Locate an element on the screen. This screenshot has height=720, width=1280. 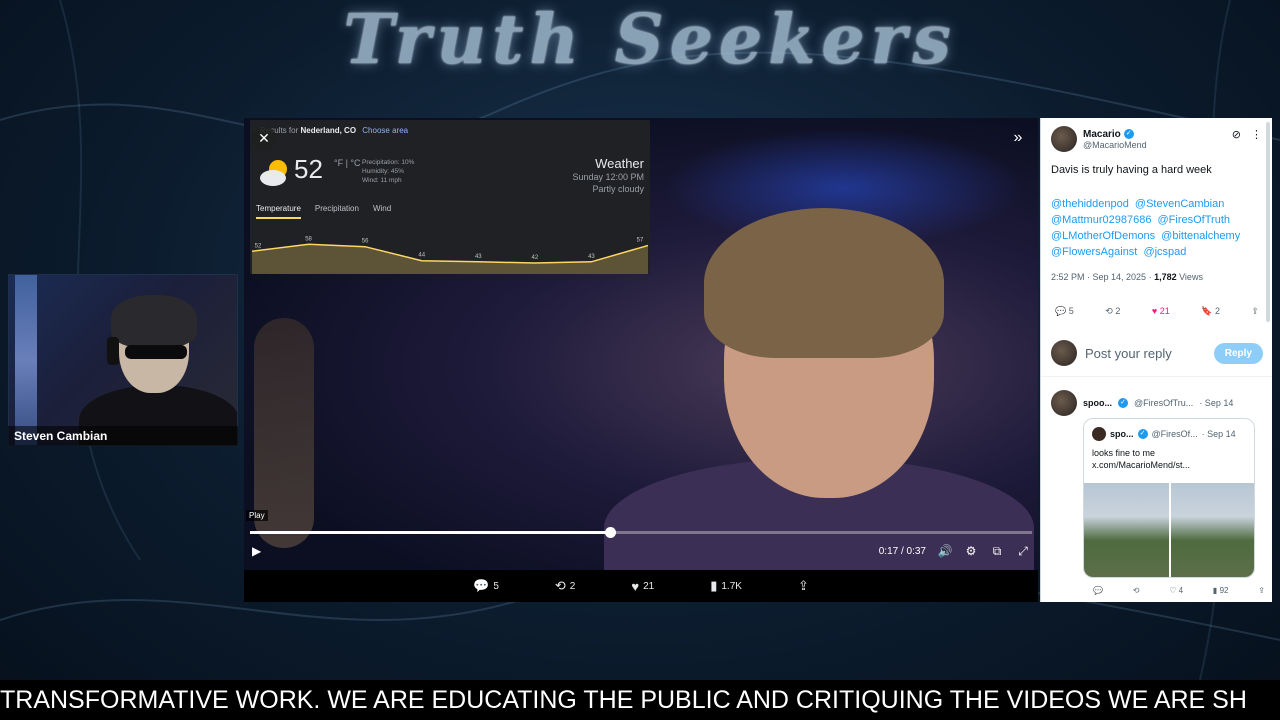
reply-repost-action: ⟲ is located at coordinates (1136, 590).